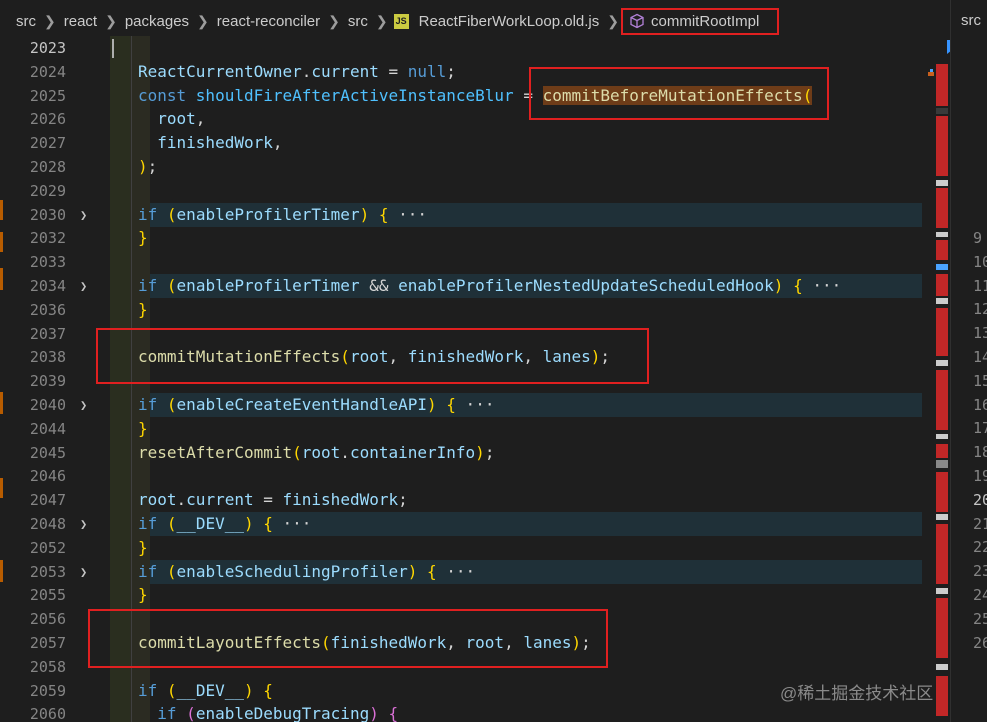 Image resolution: width=987 pixels, height=722 pixels. What do you see at coordinates (475, 524) in the screenshot?
I see `code-line: 2048 ❯ if (__DEV__) { ···` at bounding box center [475, 524].